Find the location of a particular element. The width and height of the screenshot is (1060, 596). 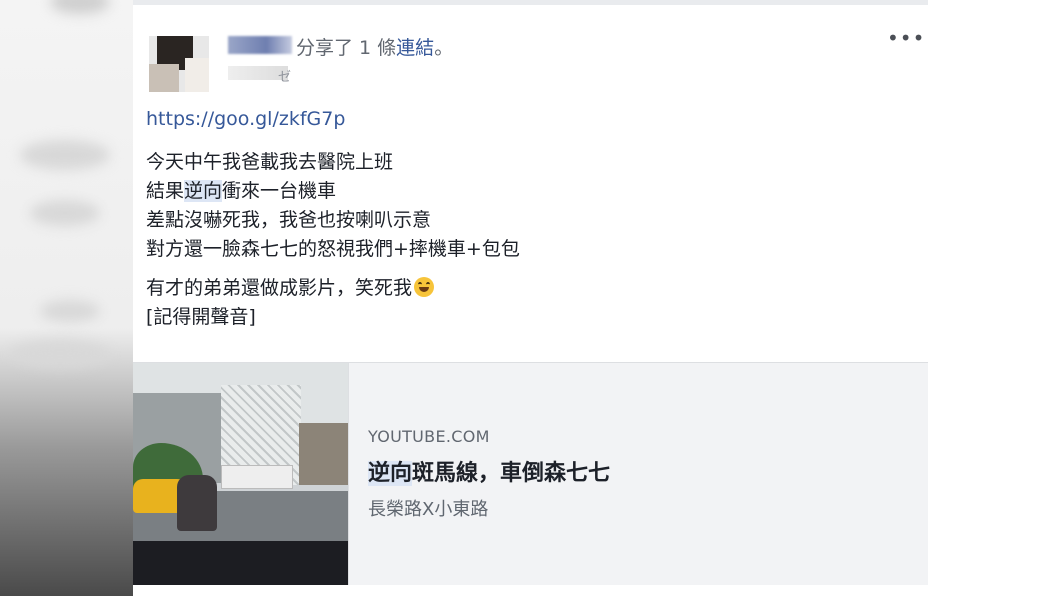

laughing-emoji-icon is located at coordinates (424, 287).